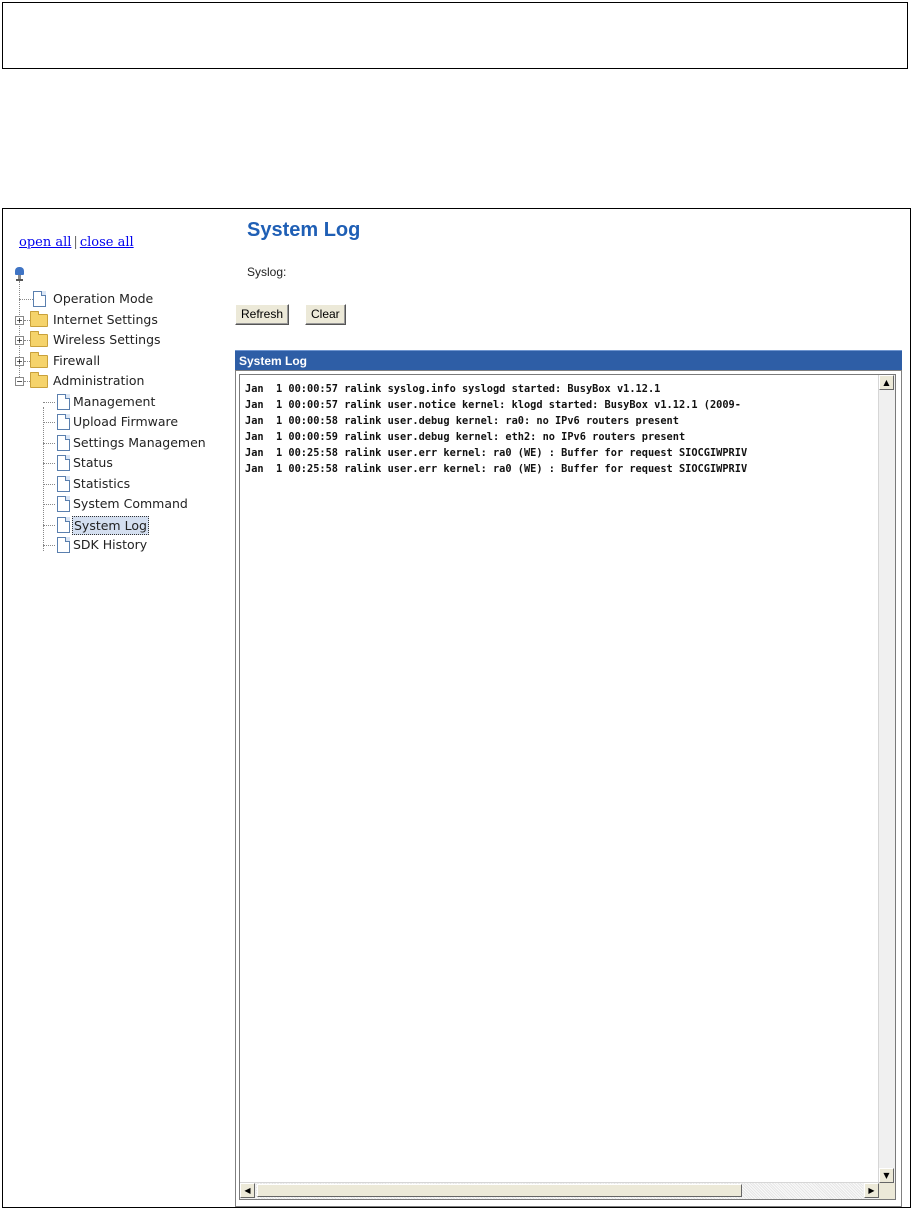  Describe the element at coordinates (103, 299) in the screenshot. I see `tree-item-label: Operation Mode` at that location.